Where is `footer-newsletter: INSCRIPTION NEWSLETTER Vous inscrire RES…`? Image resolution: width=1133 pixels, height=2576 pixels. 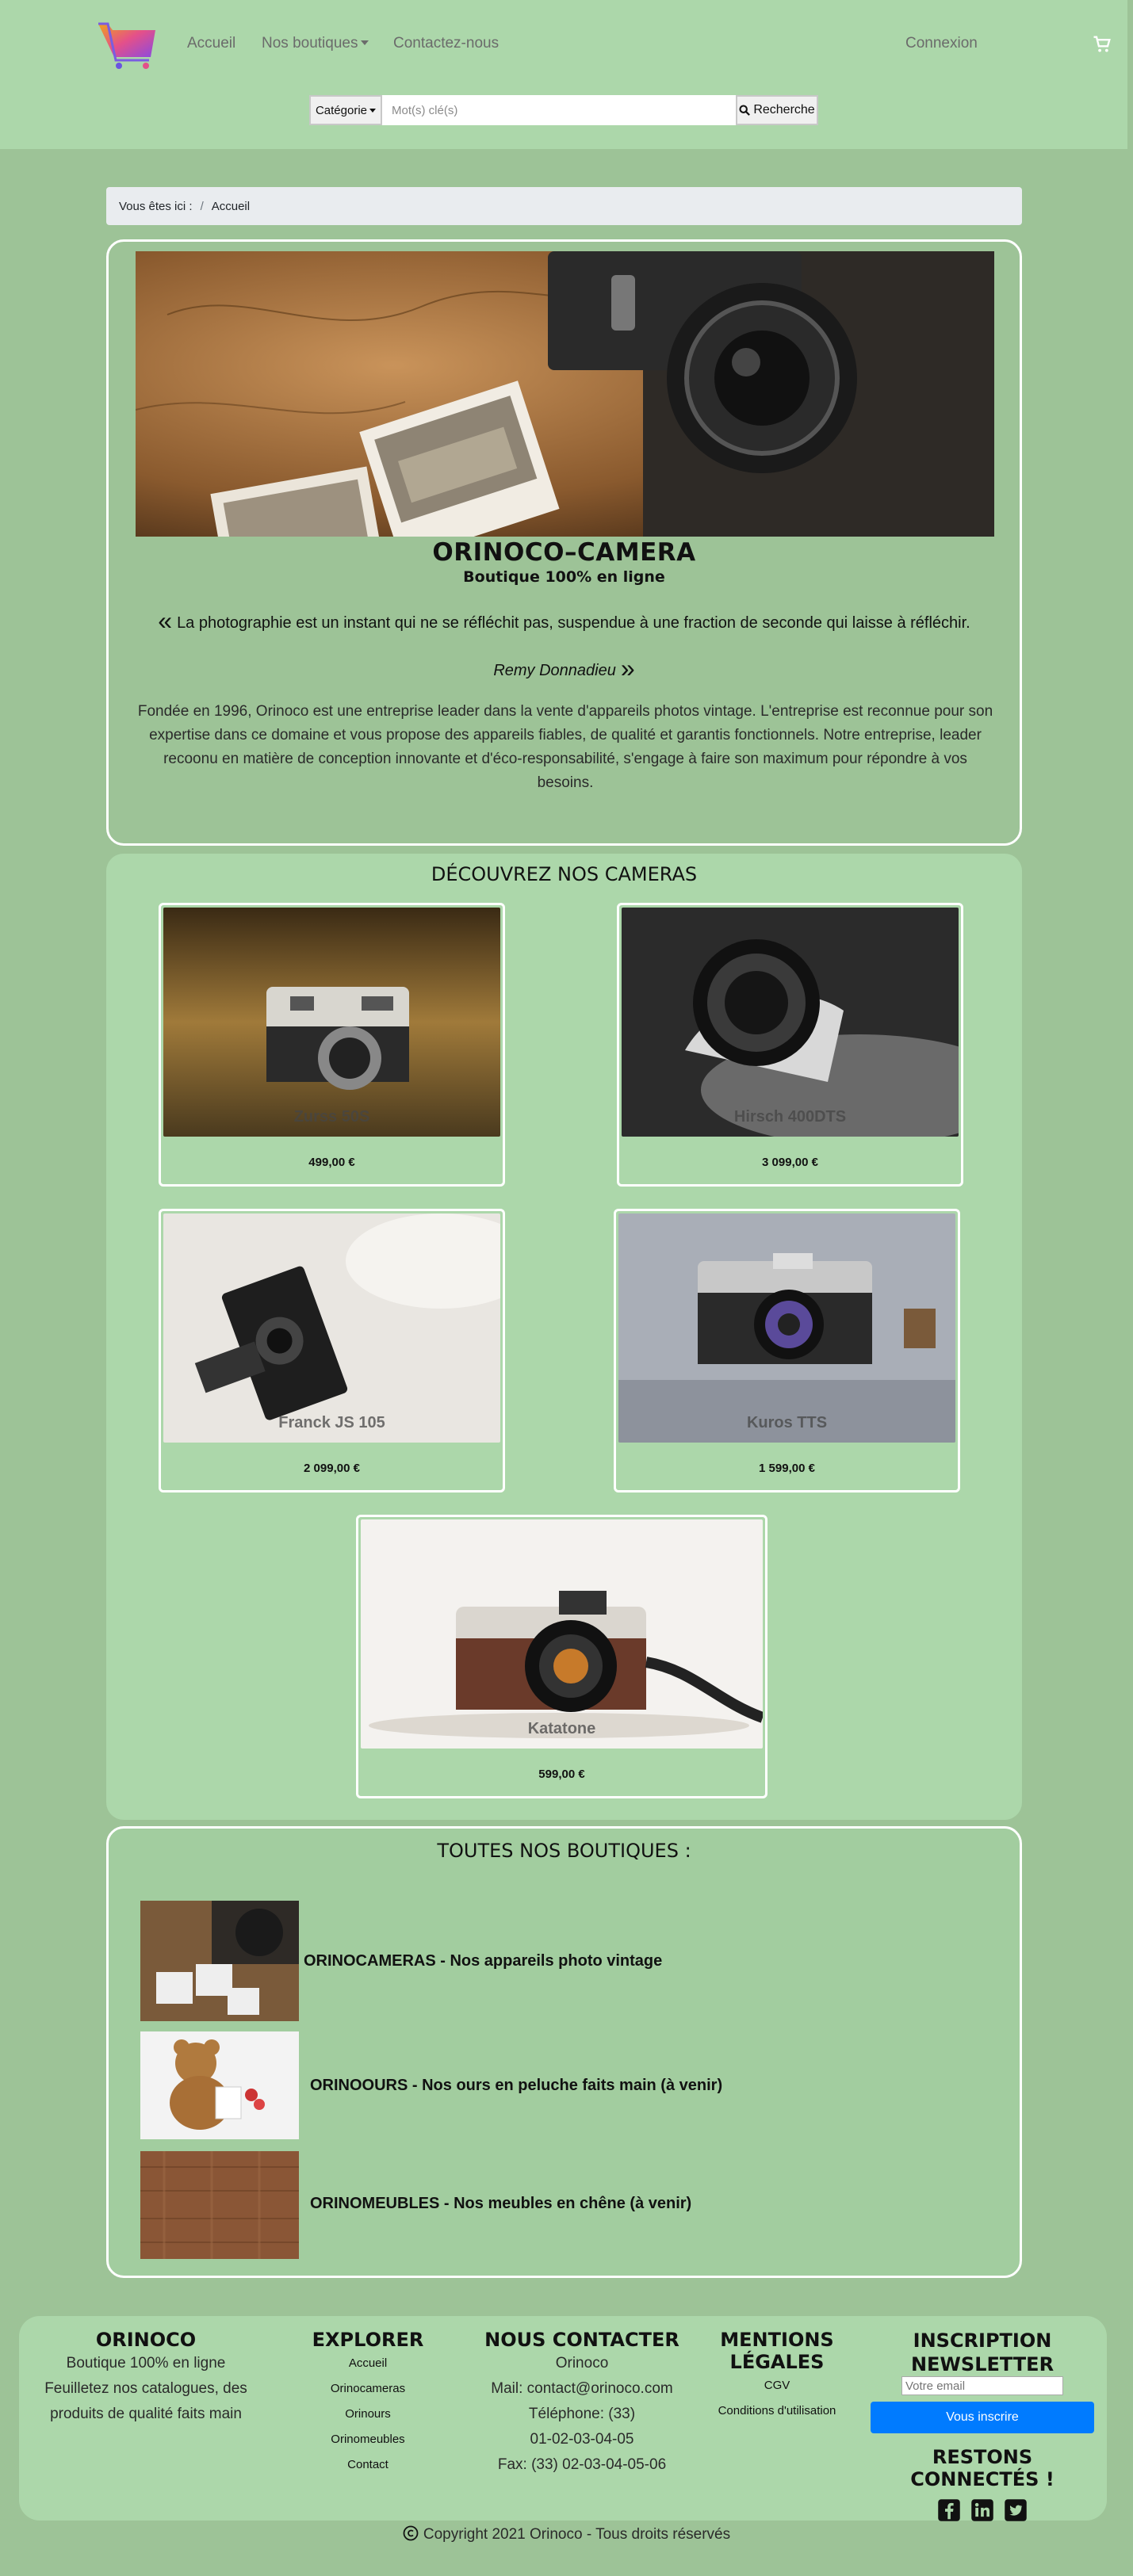
footer-newsletter: INSCRIPTION NEWSLETTER Vous inscrire RES… is located at coordinates (982, 2425).